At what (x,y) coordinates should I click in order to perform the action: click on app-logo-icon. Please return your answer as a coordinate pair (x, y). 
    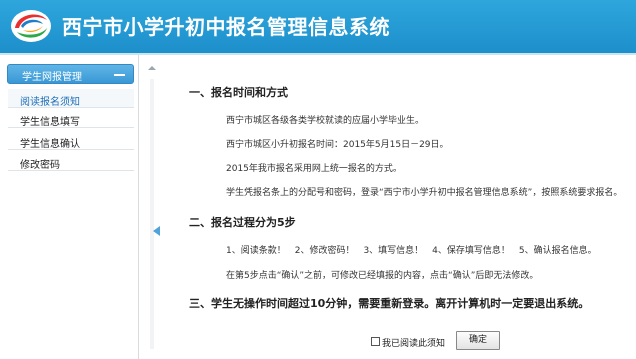
    Looking at the image, I should click on (31, 26).